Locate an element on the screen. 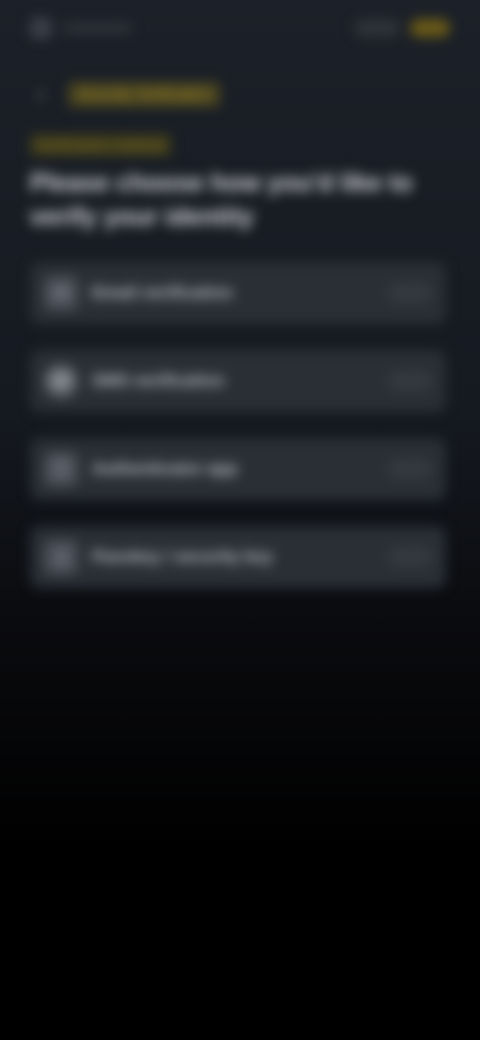 This screenshot has width=480, height=1040. section-eyebrow: Verification method is located at coordinates (100, 145).